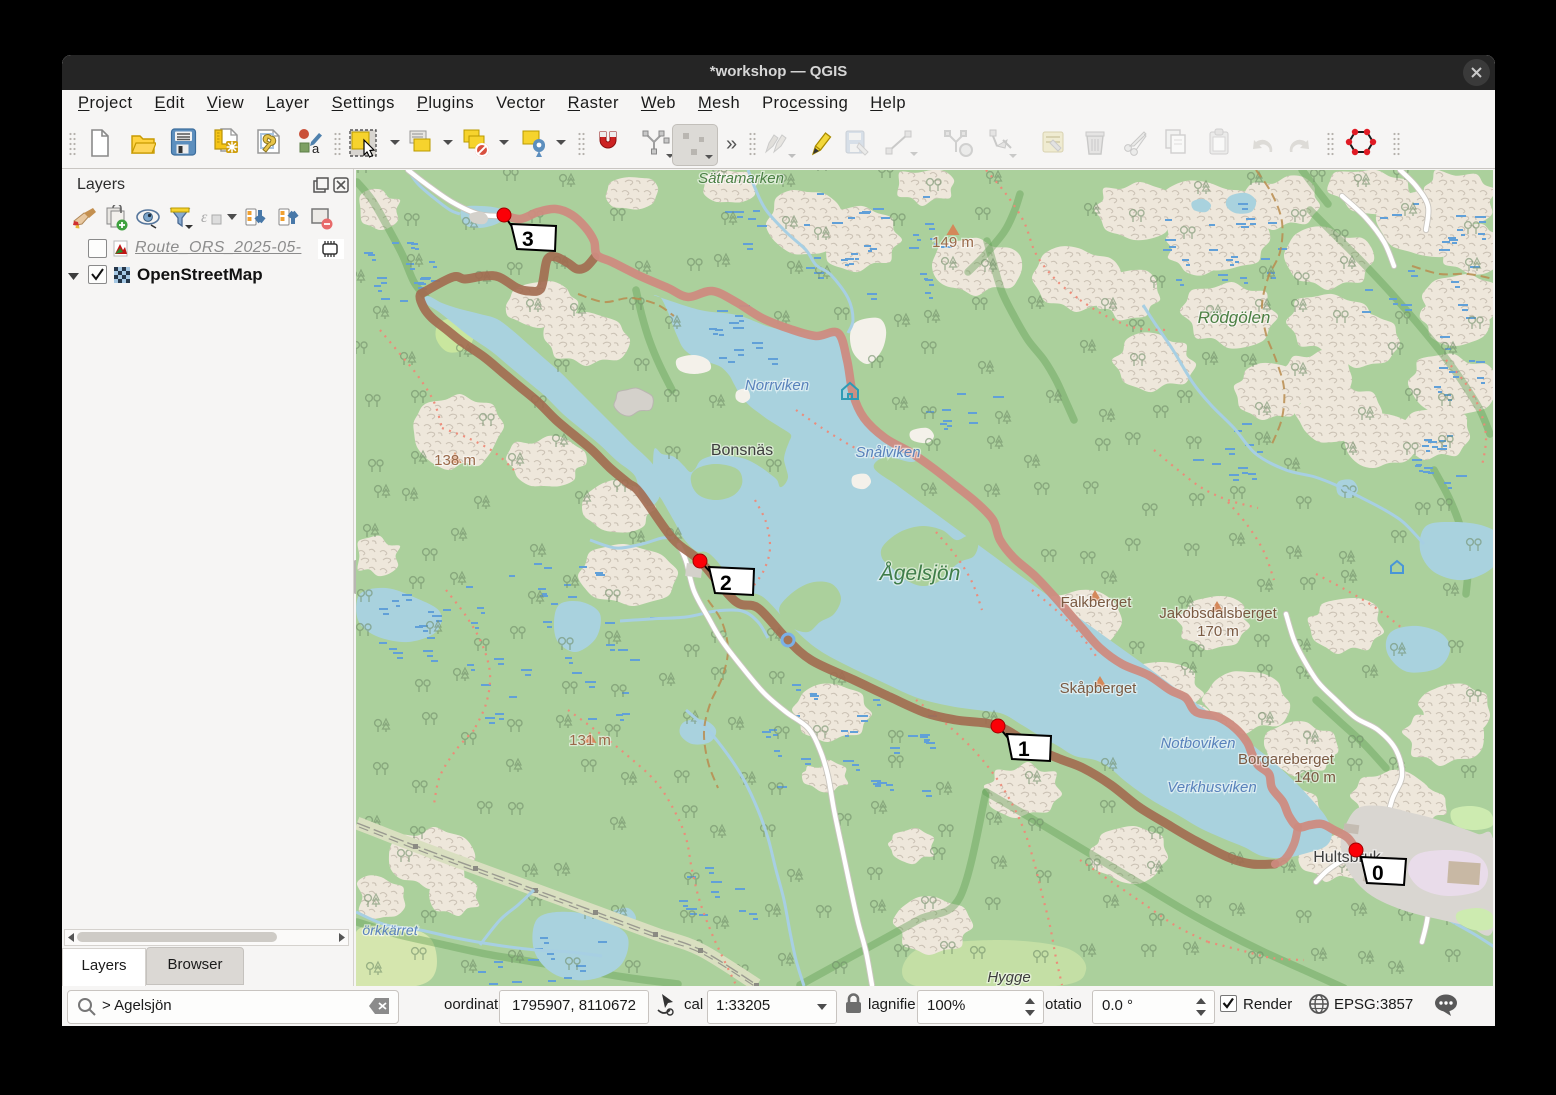  Describe the element at coordinates (204, 217) in the screenshot. I see `svg-text: ε` at that location.